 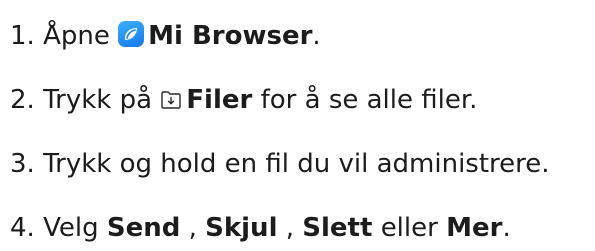 What do you see at coordinates (22, 164) in the screenshot?
I see `step-3-number: 3.` at bounding box center [22, 164].